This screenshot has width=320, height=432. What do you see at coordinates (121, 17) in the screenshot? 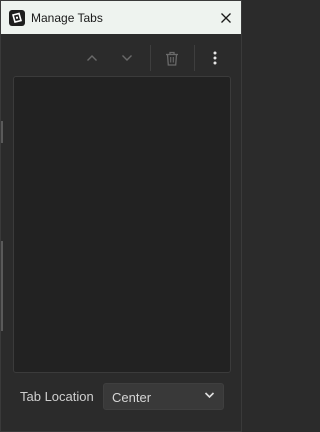
I see `titlebar: Manage Tabs` at bounding box center [121, 17].